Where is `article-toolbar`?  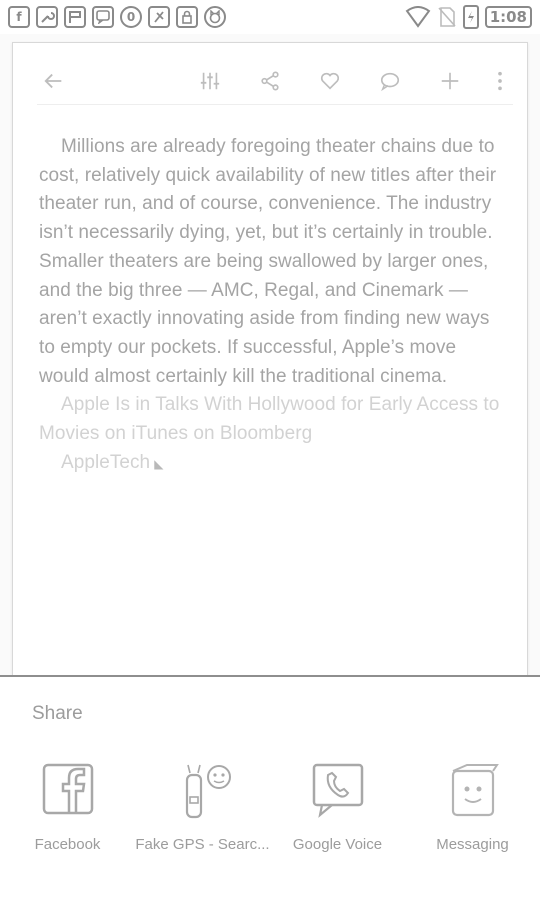
article-toolbar is located at coordinates (275, 83).